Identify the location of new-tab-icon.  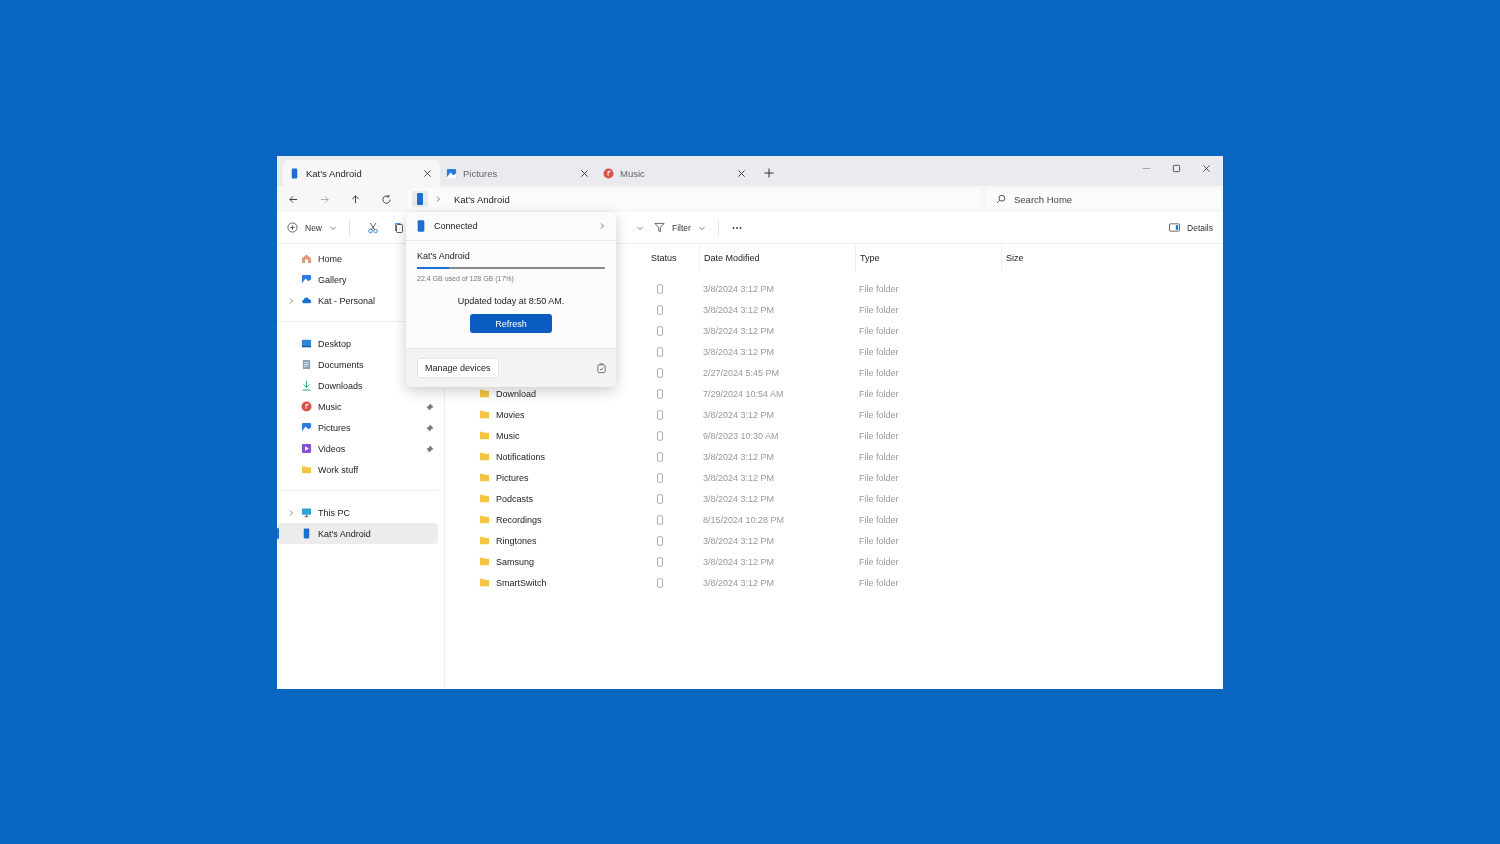
(769, 173).